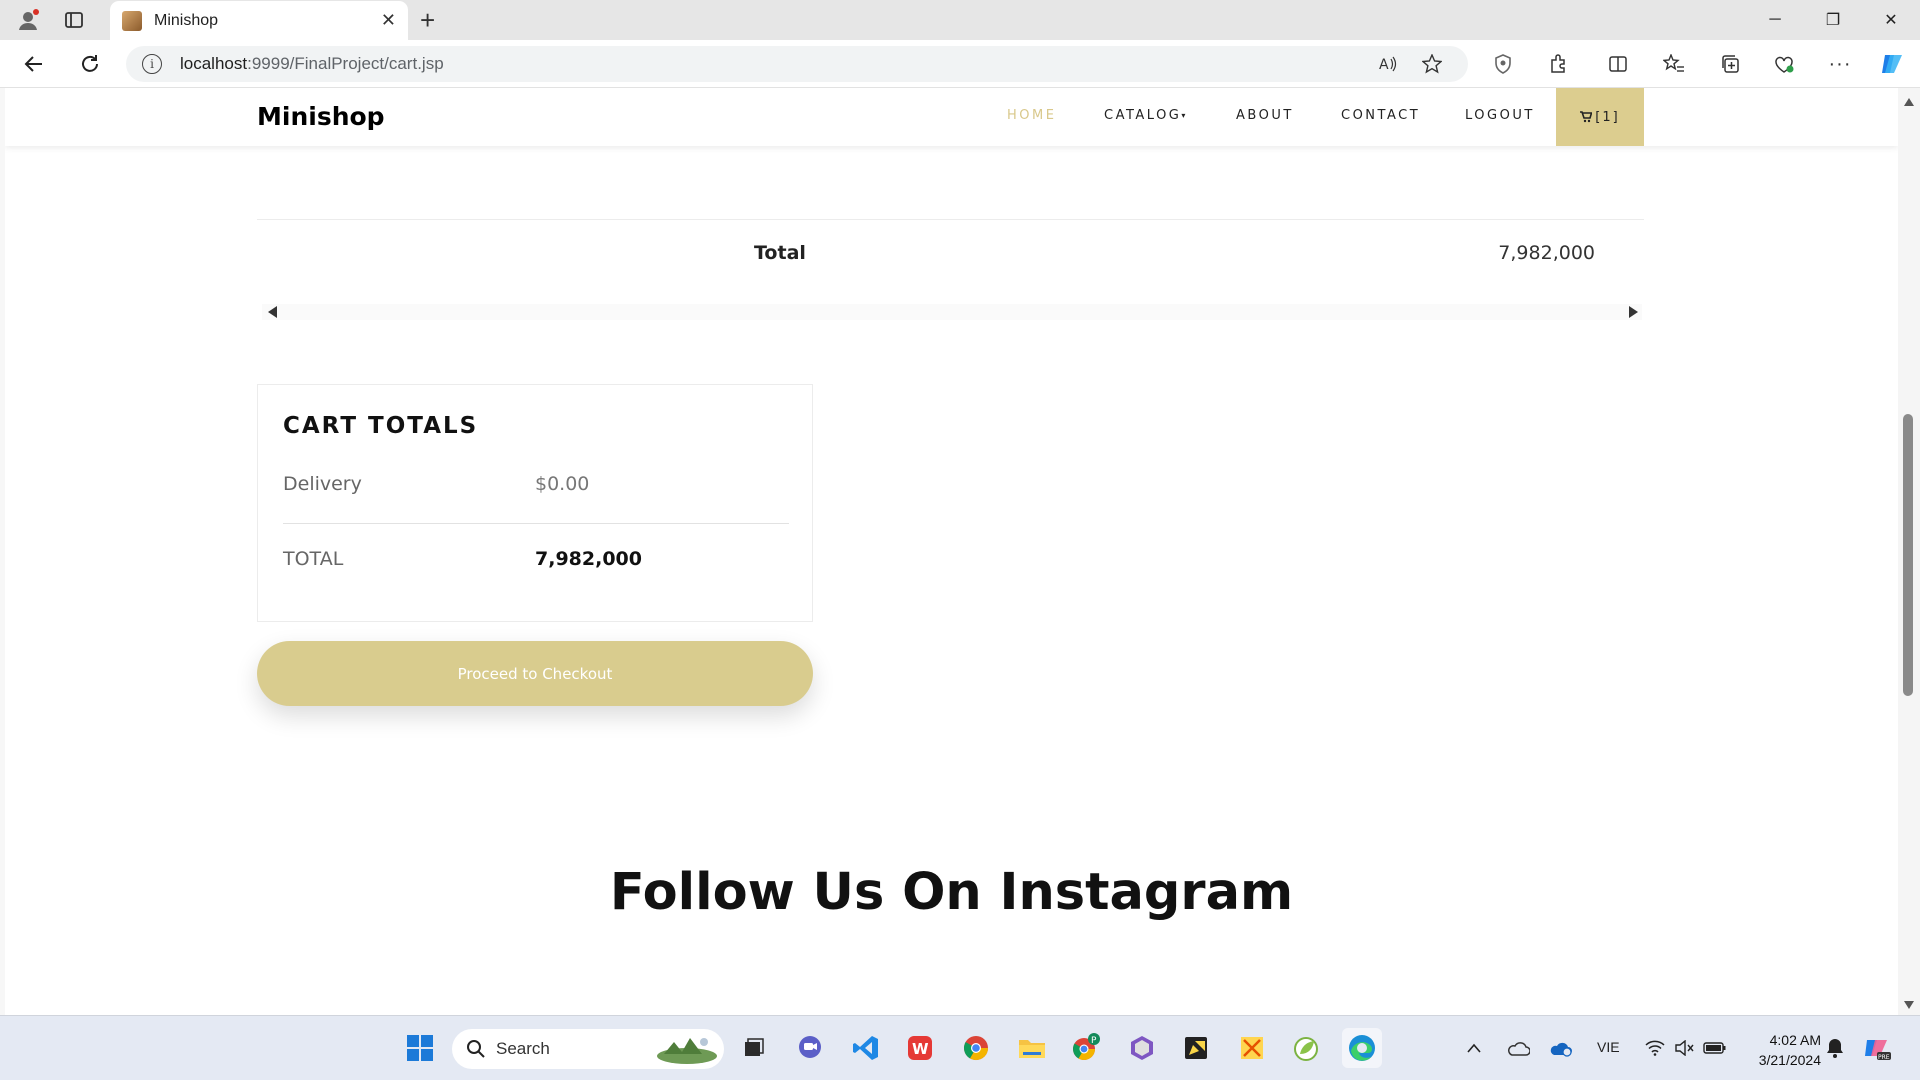 The image size is (1920, 1080). I want to click on wifi-icon, so click(1655, 1048).